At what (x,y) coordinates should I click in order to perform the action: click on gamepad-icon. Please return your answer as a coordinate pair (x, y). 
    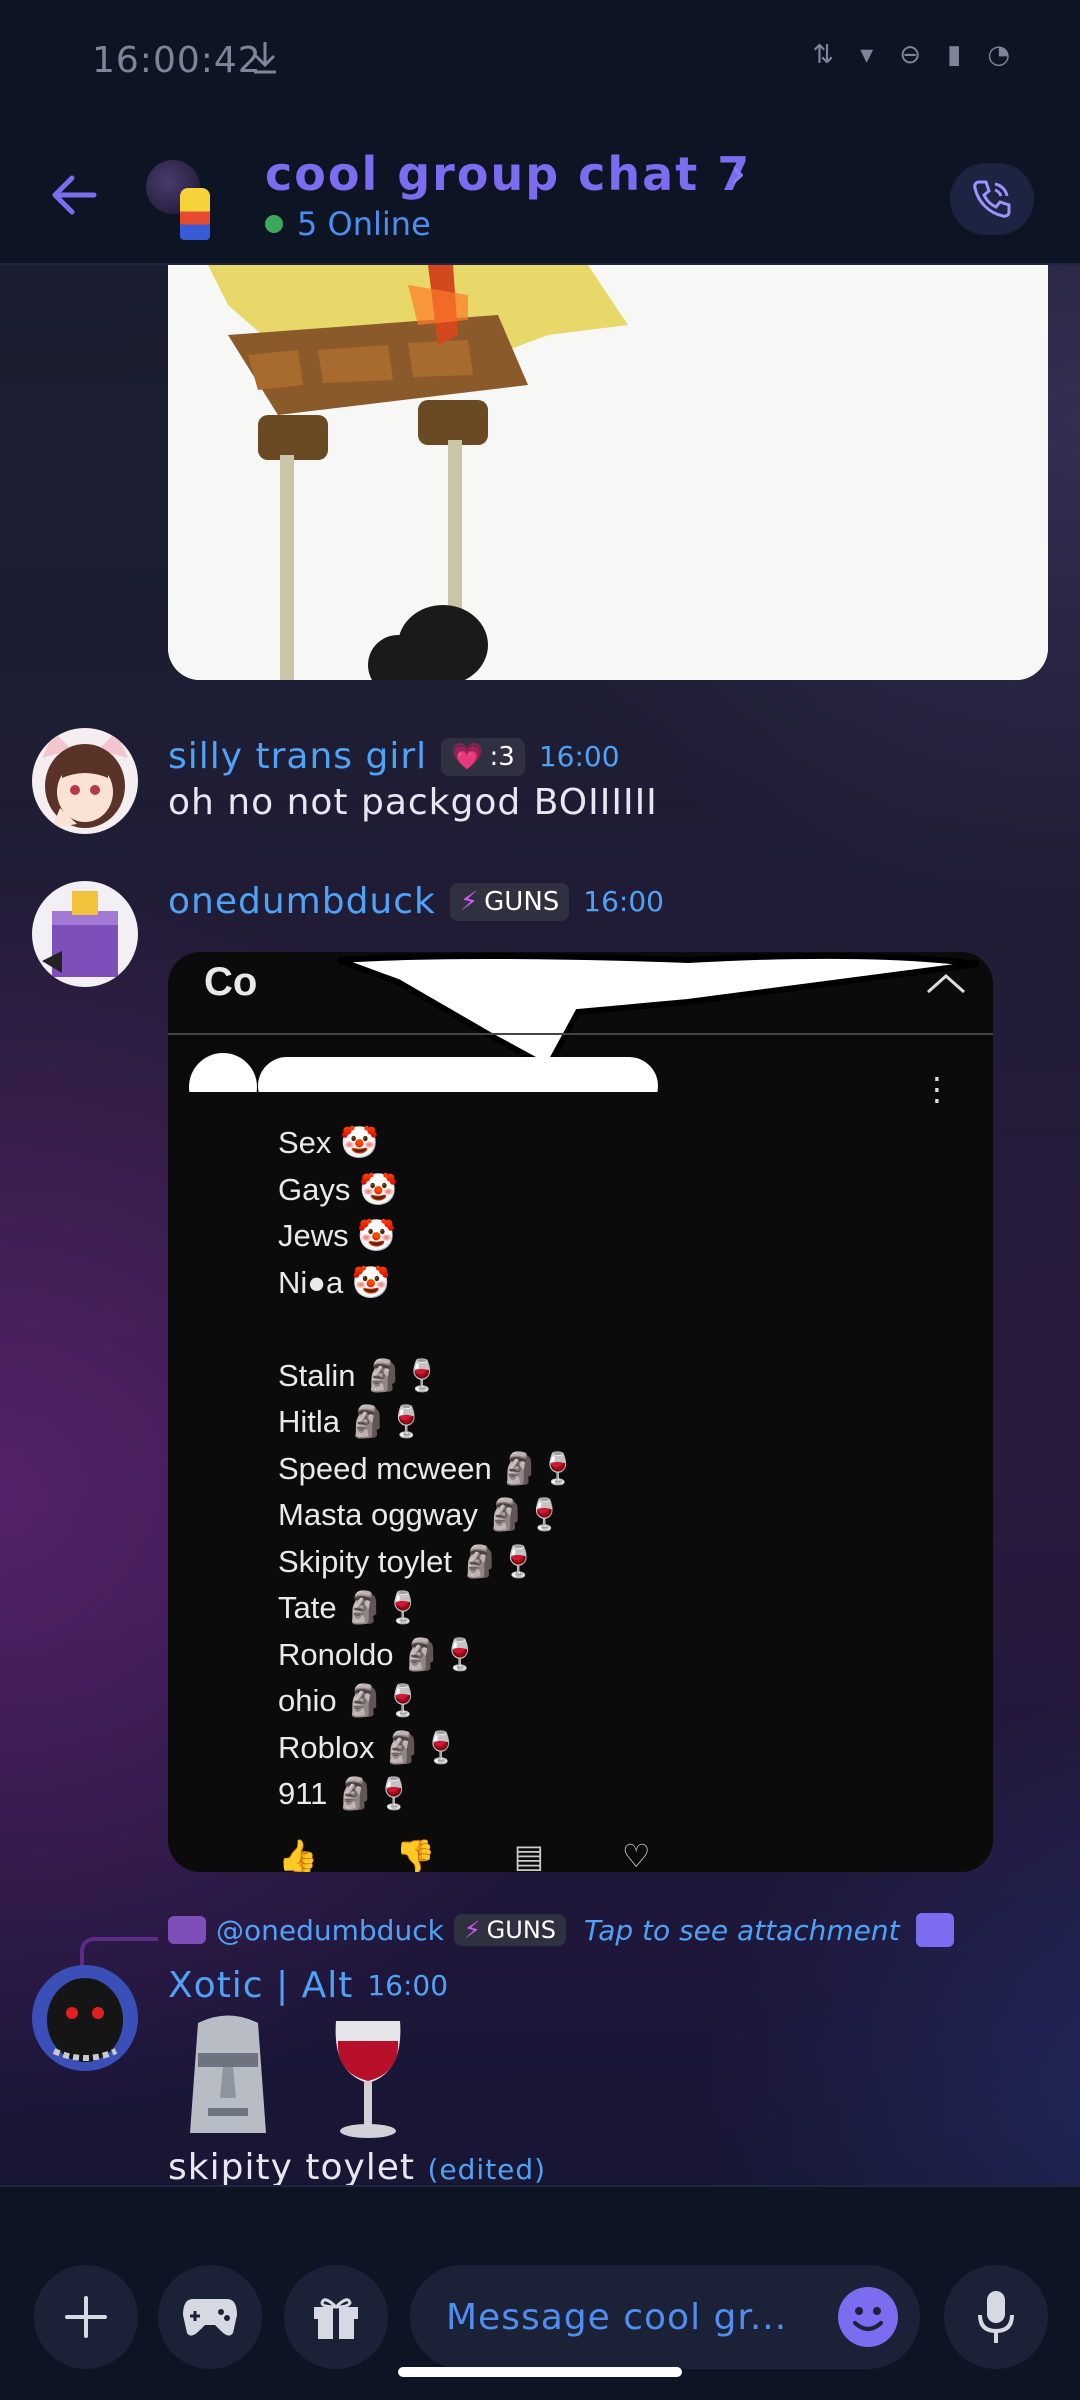
    Looking at the image, I should click on (210, 2317).